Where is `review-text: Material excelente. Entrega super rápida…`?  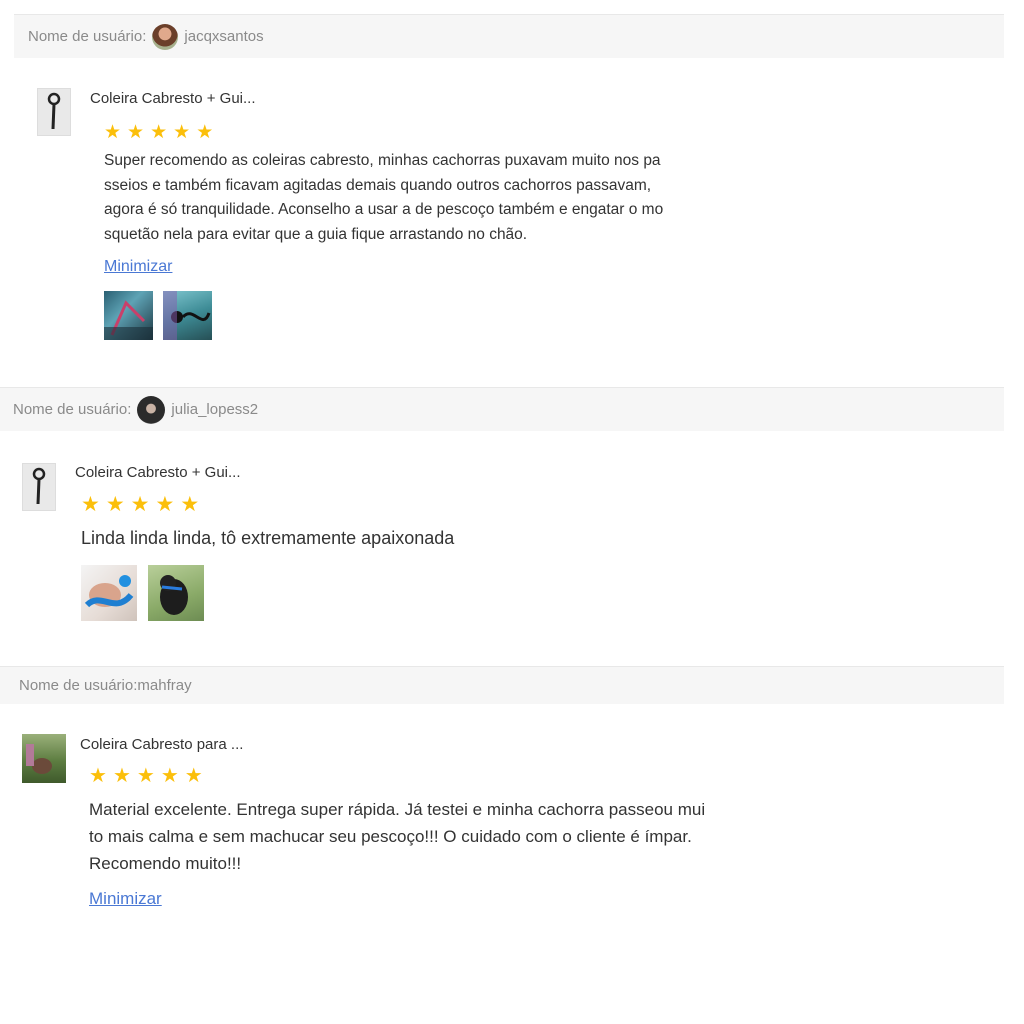 review-text: Material excelente. Entrega super rápida… is located at coordinates (397, 836).